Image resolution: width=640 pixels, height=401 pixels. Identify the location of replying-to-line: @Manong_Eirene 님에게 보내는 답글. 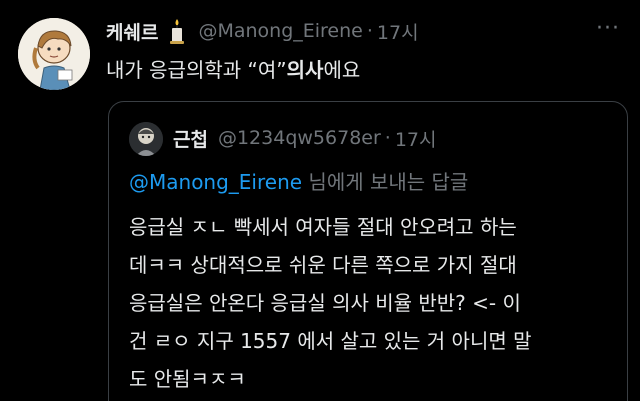
(298, 180).